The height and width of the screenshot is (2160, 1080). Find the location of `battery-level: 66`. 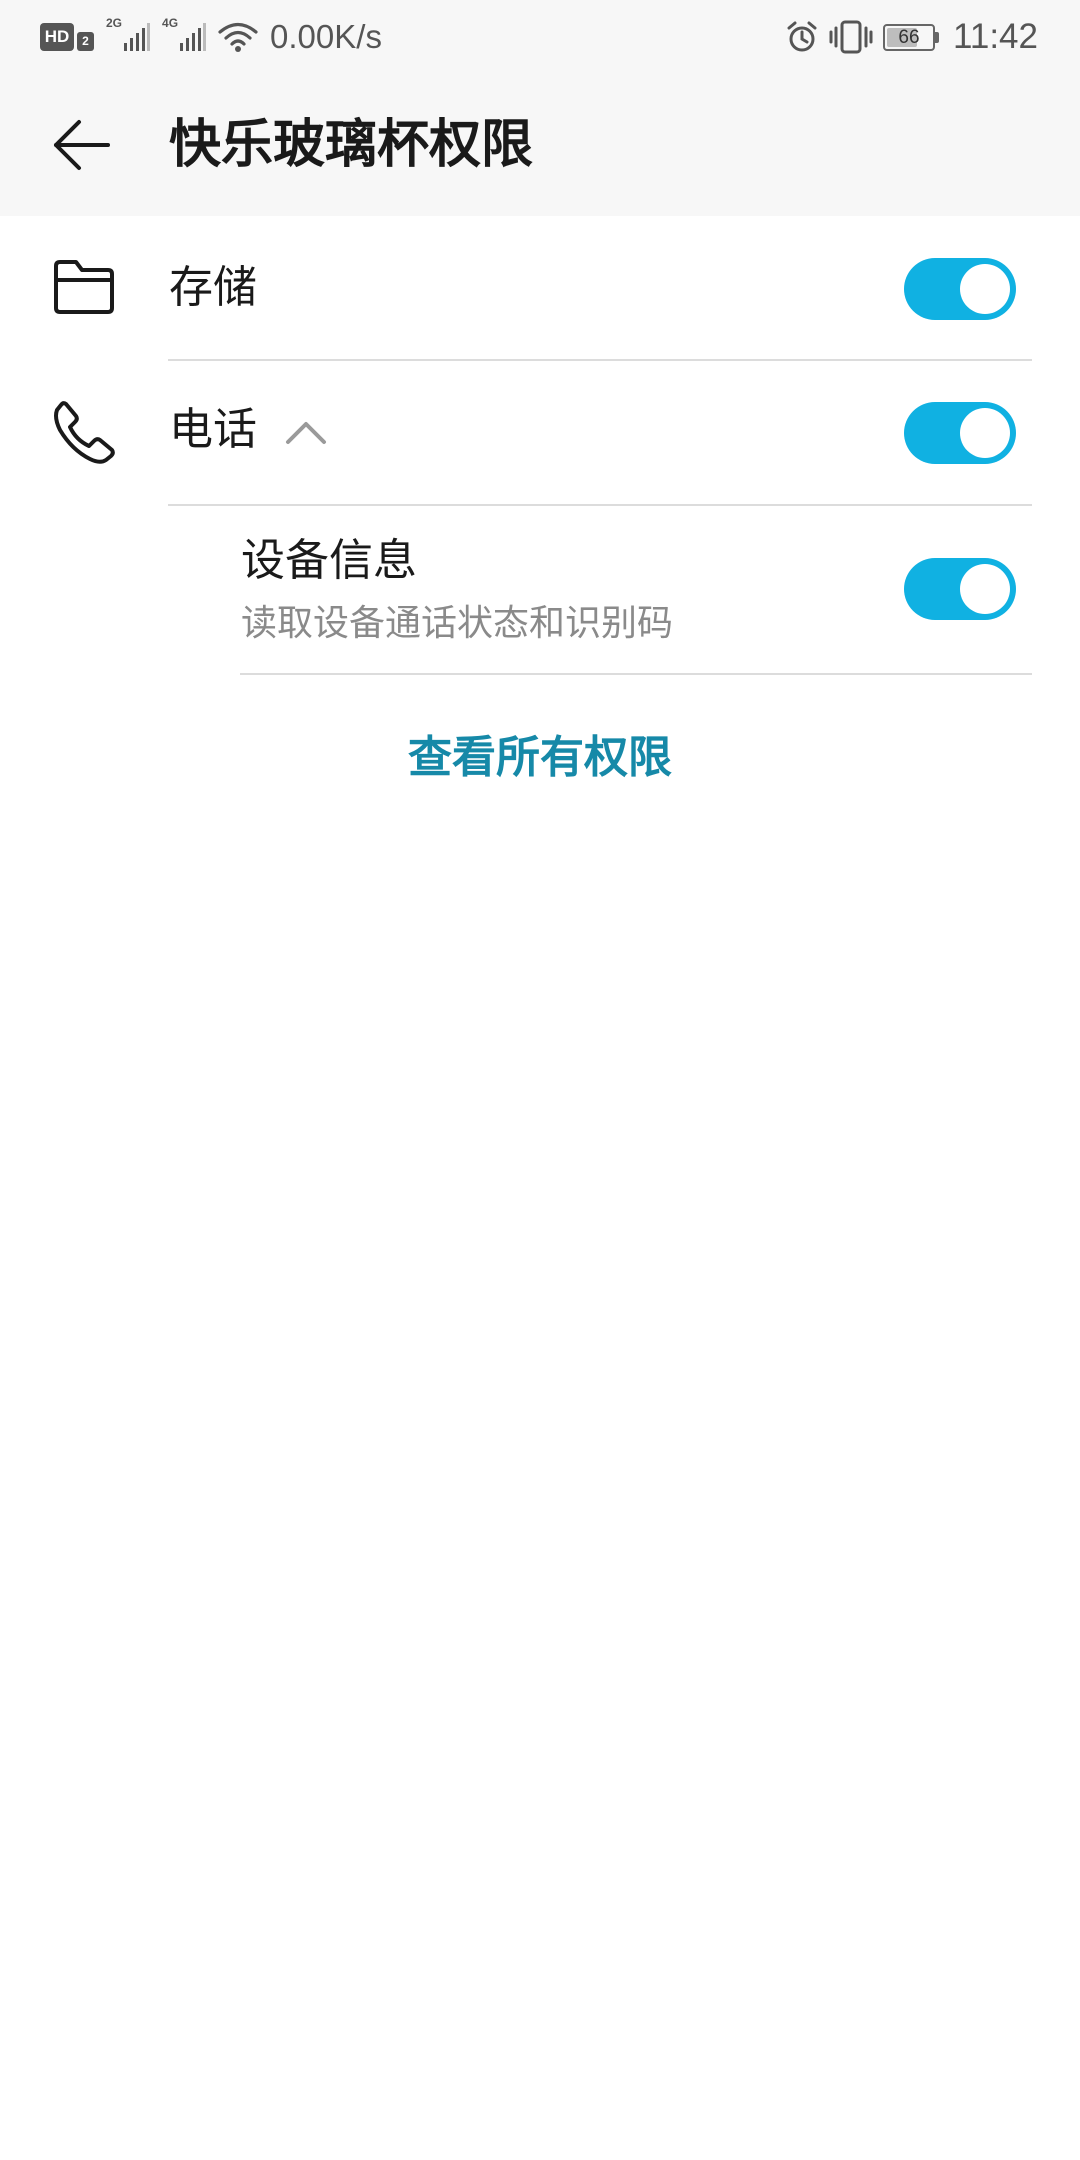

battery-level: 66 is located at coordinates (909, 37).